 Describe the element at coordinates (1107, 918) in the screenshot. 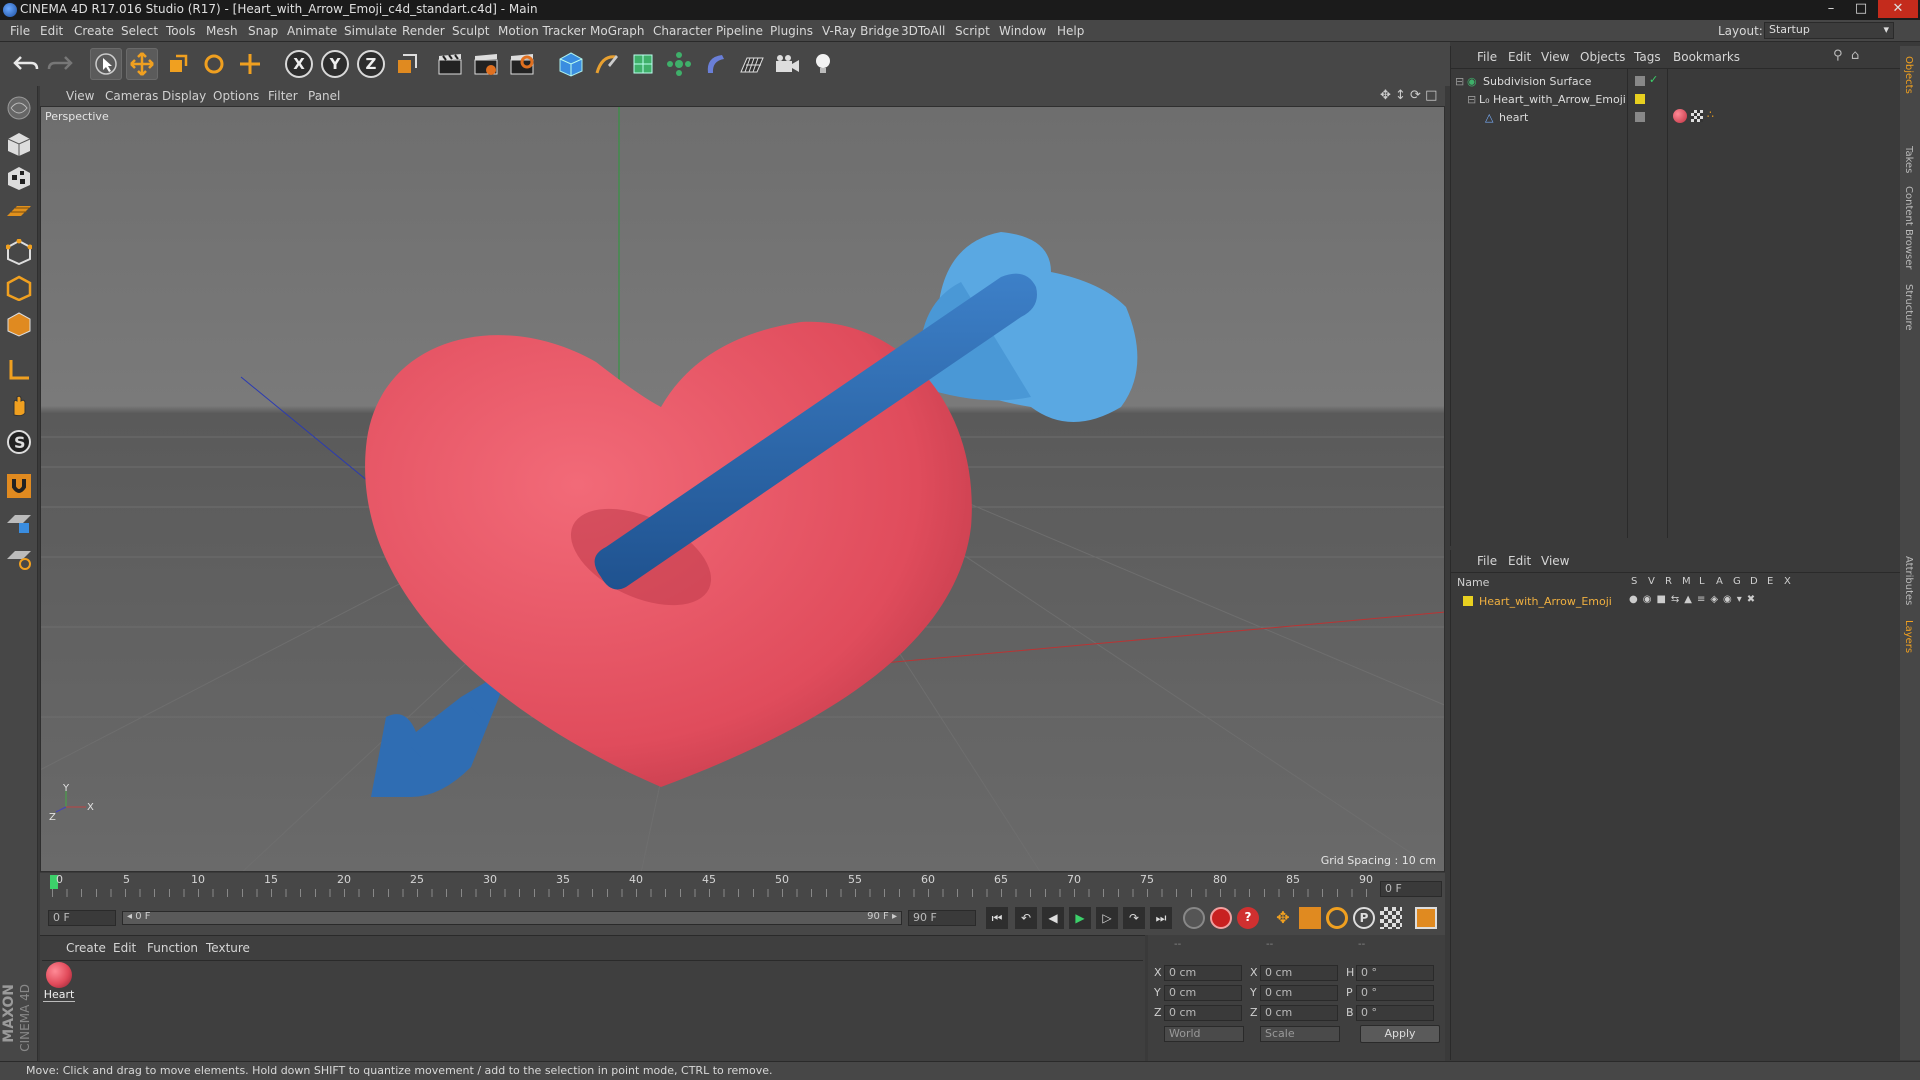

I see `next-frame-button: ▷` at that location.